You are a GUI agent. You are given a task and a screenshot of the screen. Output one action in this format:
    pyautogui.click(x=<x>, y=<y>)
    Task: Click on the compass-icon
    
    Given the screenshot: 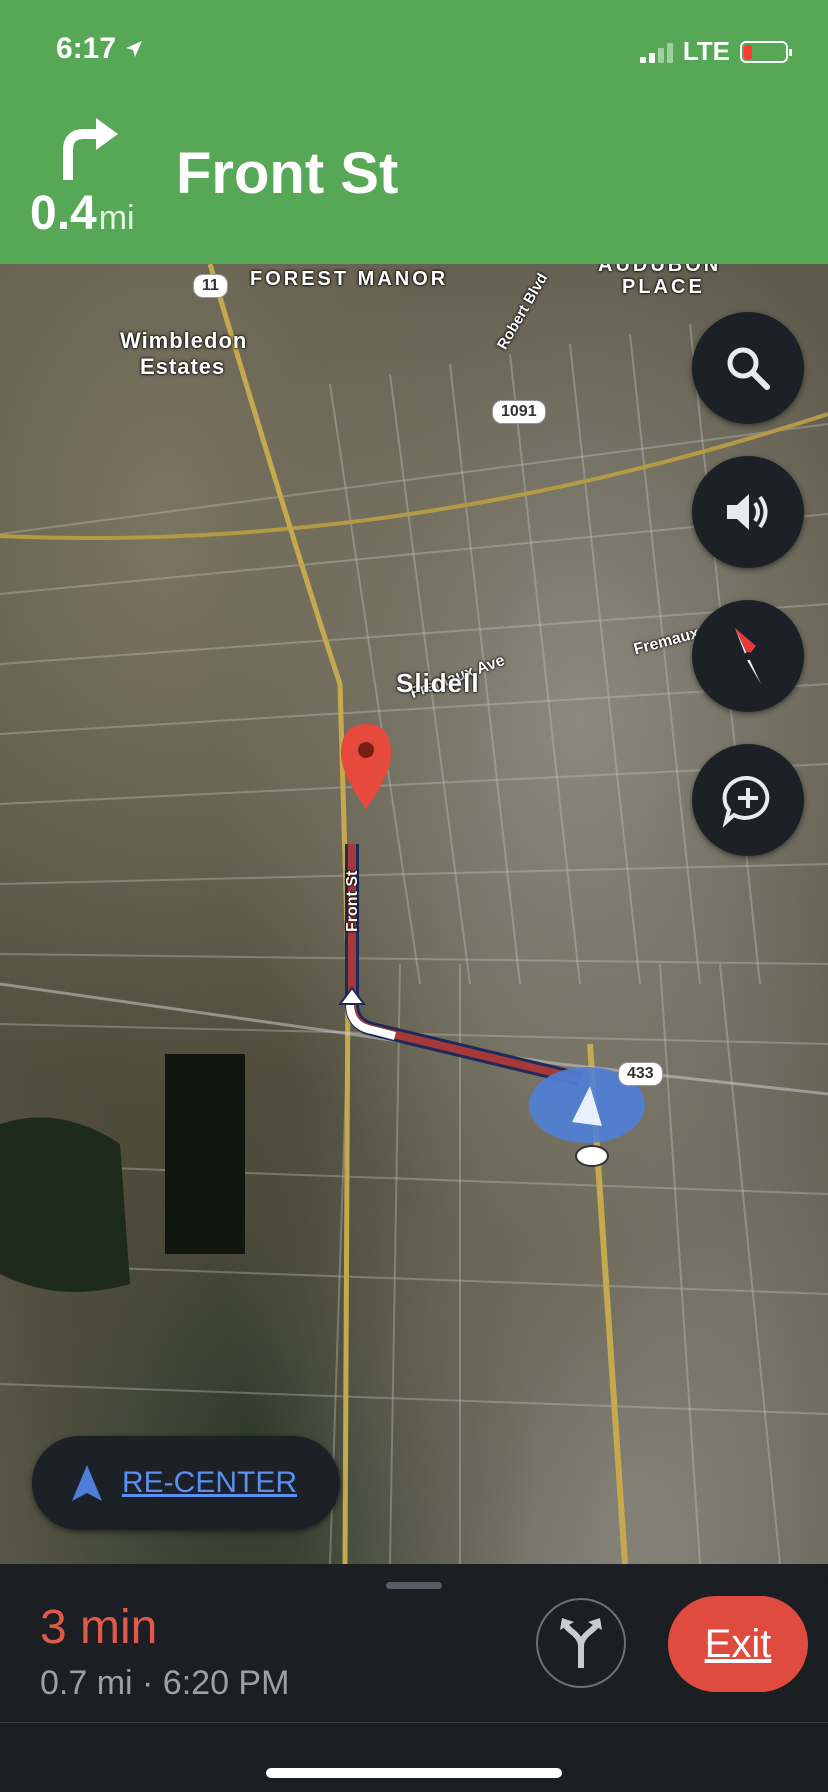 What is the action you would take?
    pyautogui.click(x=748, y=656)
    